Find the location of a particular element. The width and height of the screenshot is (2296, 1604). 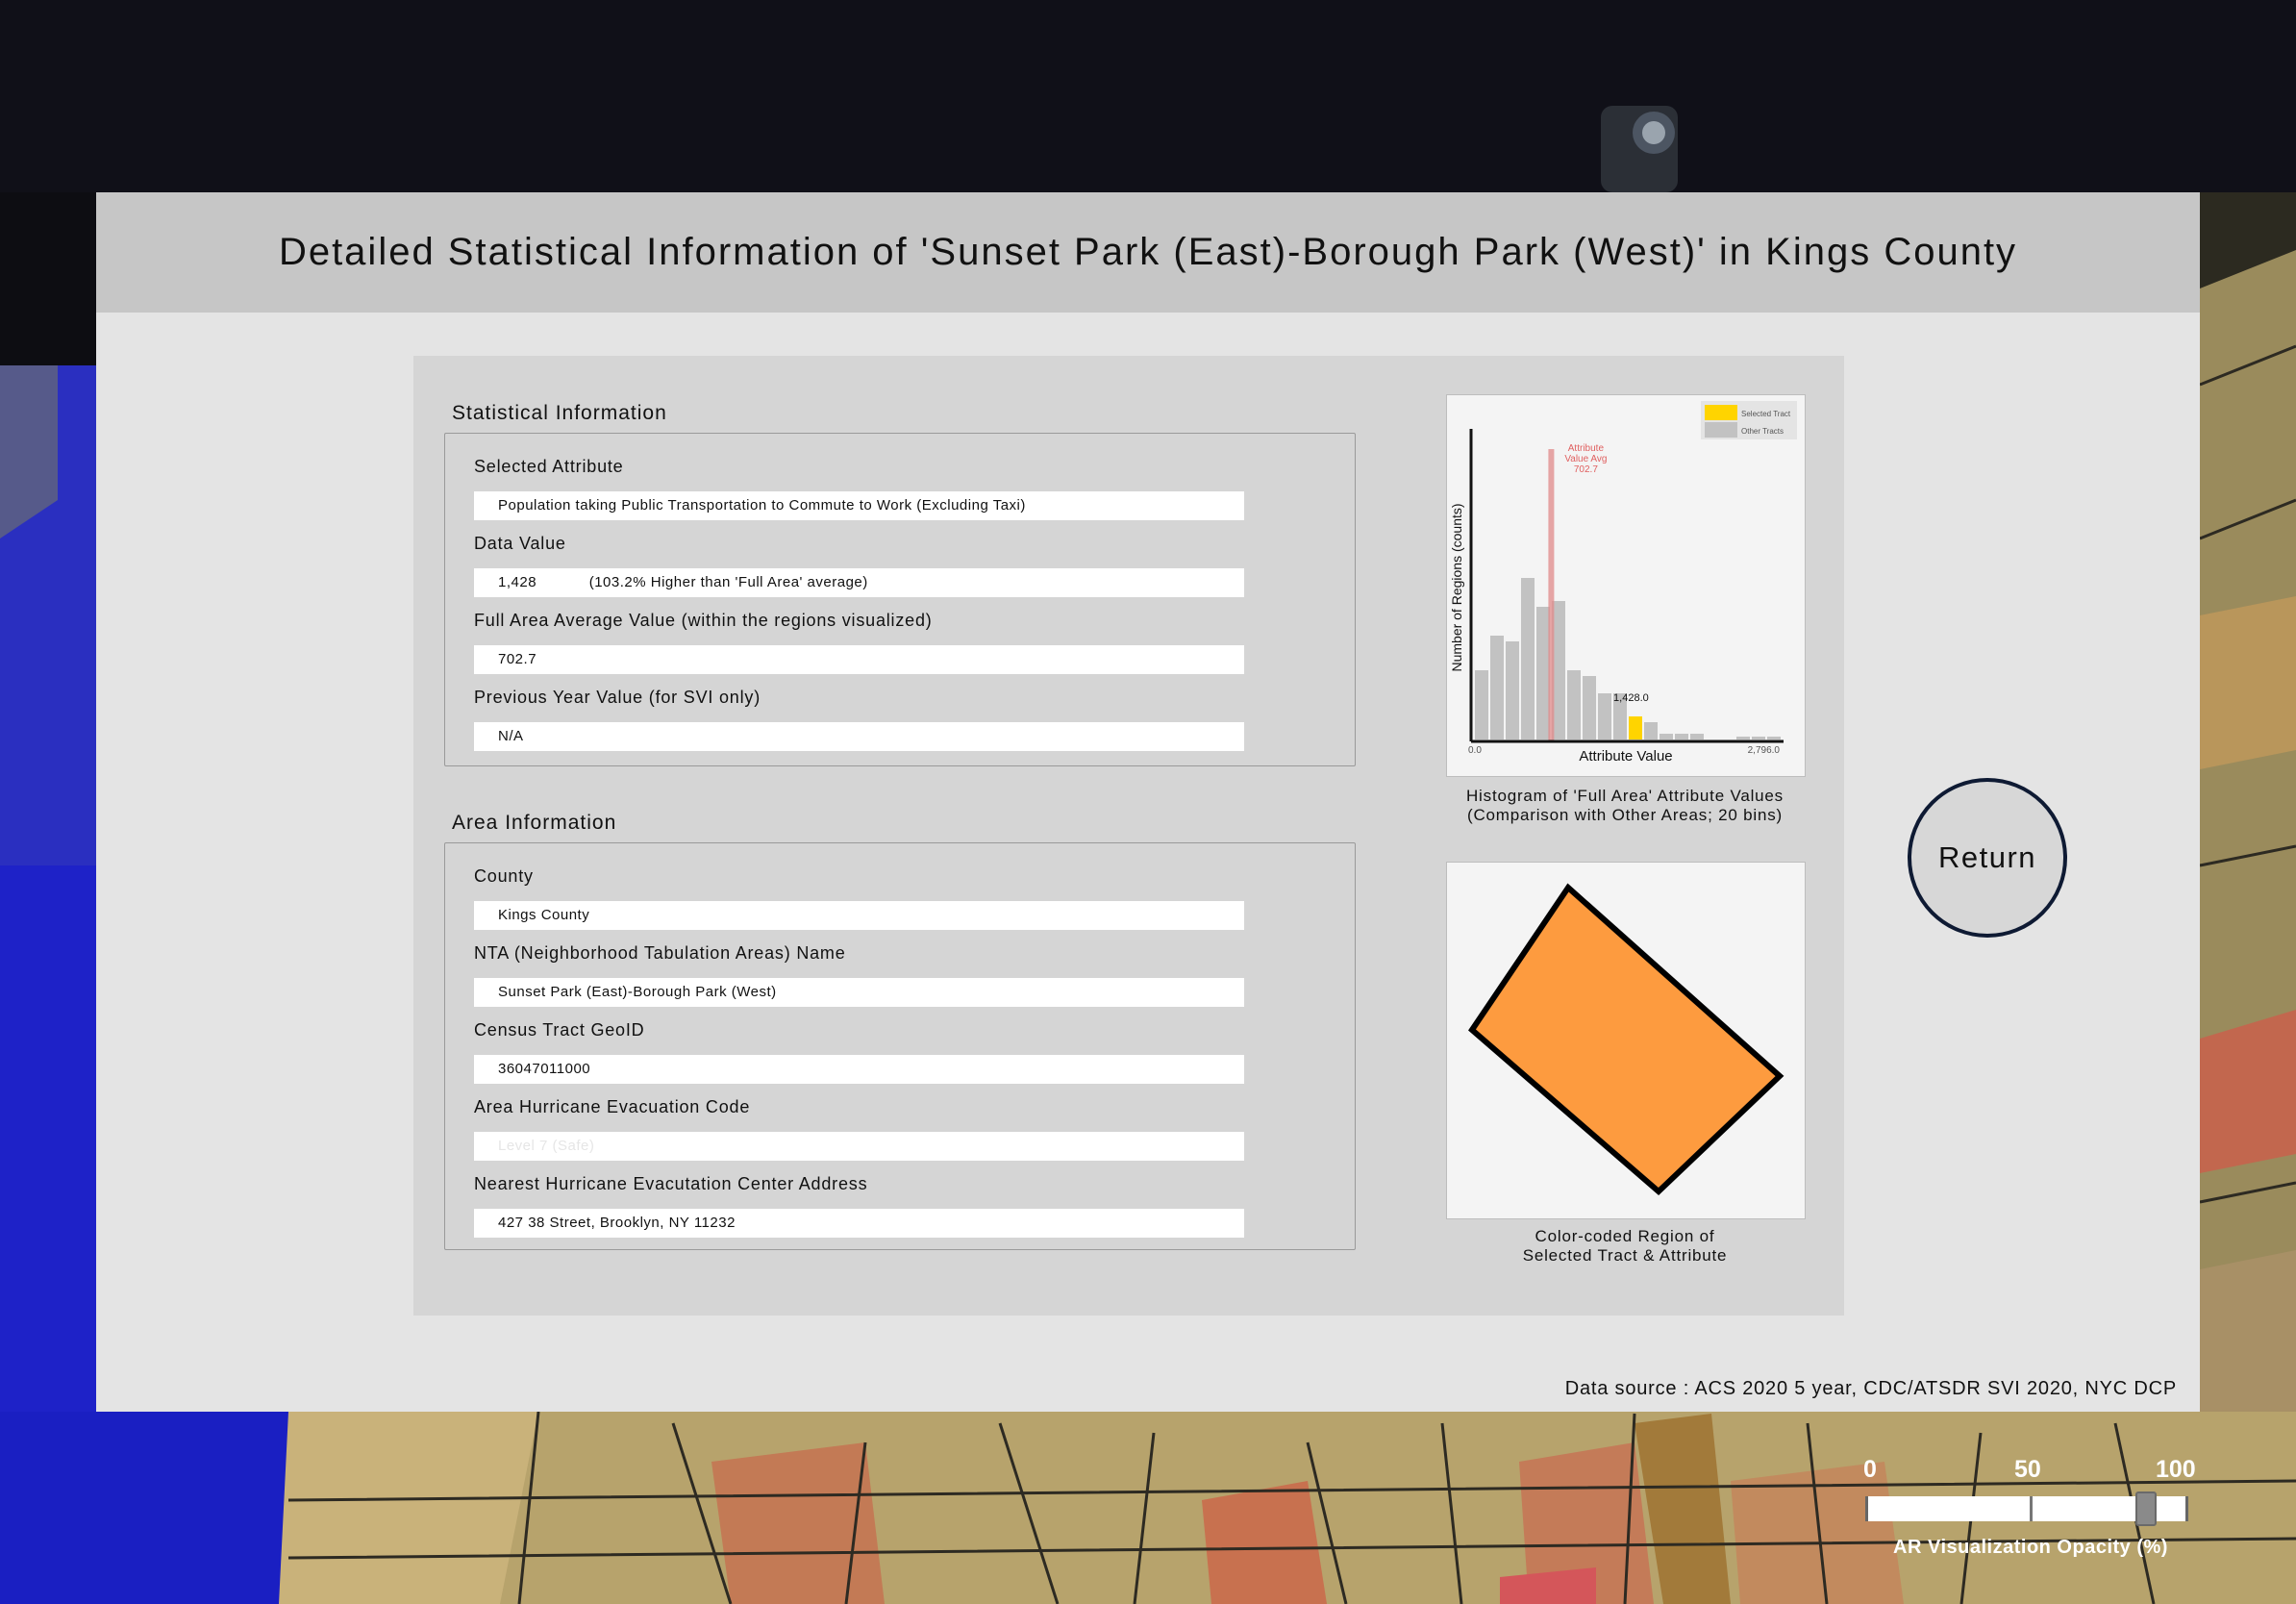

nta-label: NTA (Neighborhood Tabulation Areas) Name is located at coordinates (660, 953).